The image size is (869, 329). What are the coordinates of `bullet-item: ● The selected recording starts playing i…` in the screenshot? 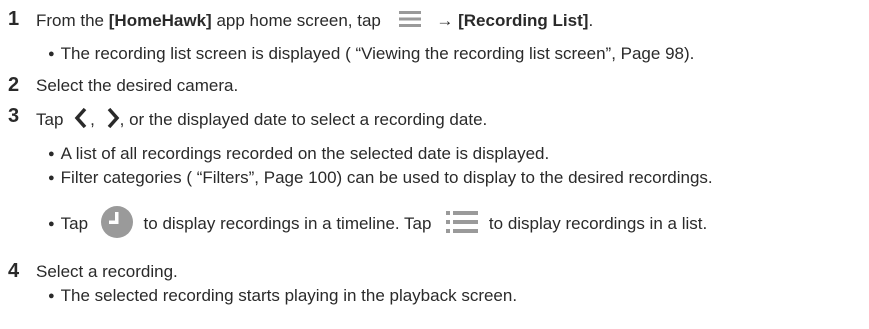 It's located at (282, 296).